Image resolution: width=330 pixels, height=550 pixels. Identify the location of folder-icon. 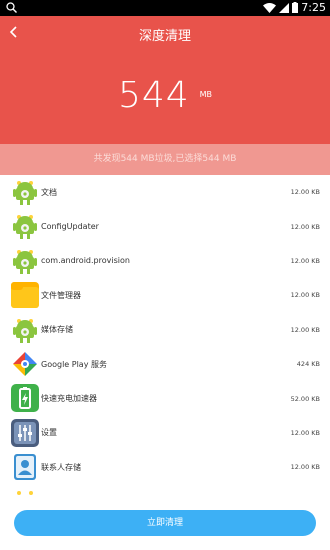
(25, 295).